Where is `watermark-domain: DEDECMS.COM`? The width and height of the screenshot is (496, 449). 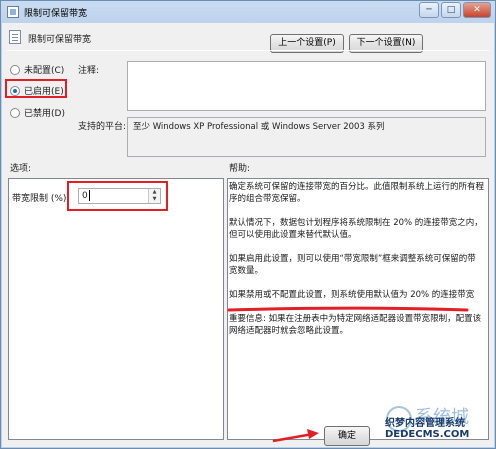
watermark-domain: DEDECMS.COM is located at coordinates (427, 434).